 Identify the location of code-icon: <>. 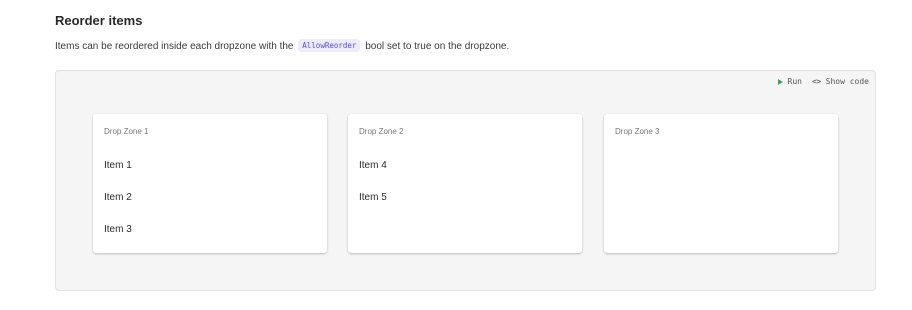
(816, 81).